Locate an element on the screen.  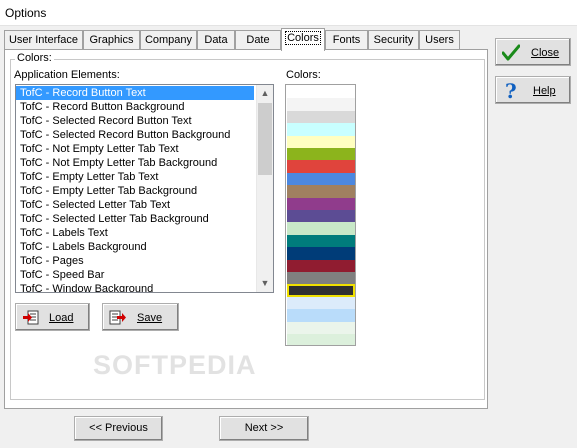
tab-user-interface: User Interface is located at coordinates (43, 40).